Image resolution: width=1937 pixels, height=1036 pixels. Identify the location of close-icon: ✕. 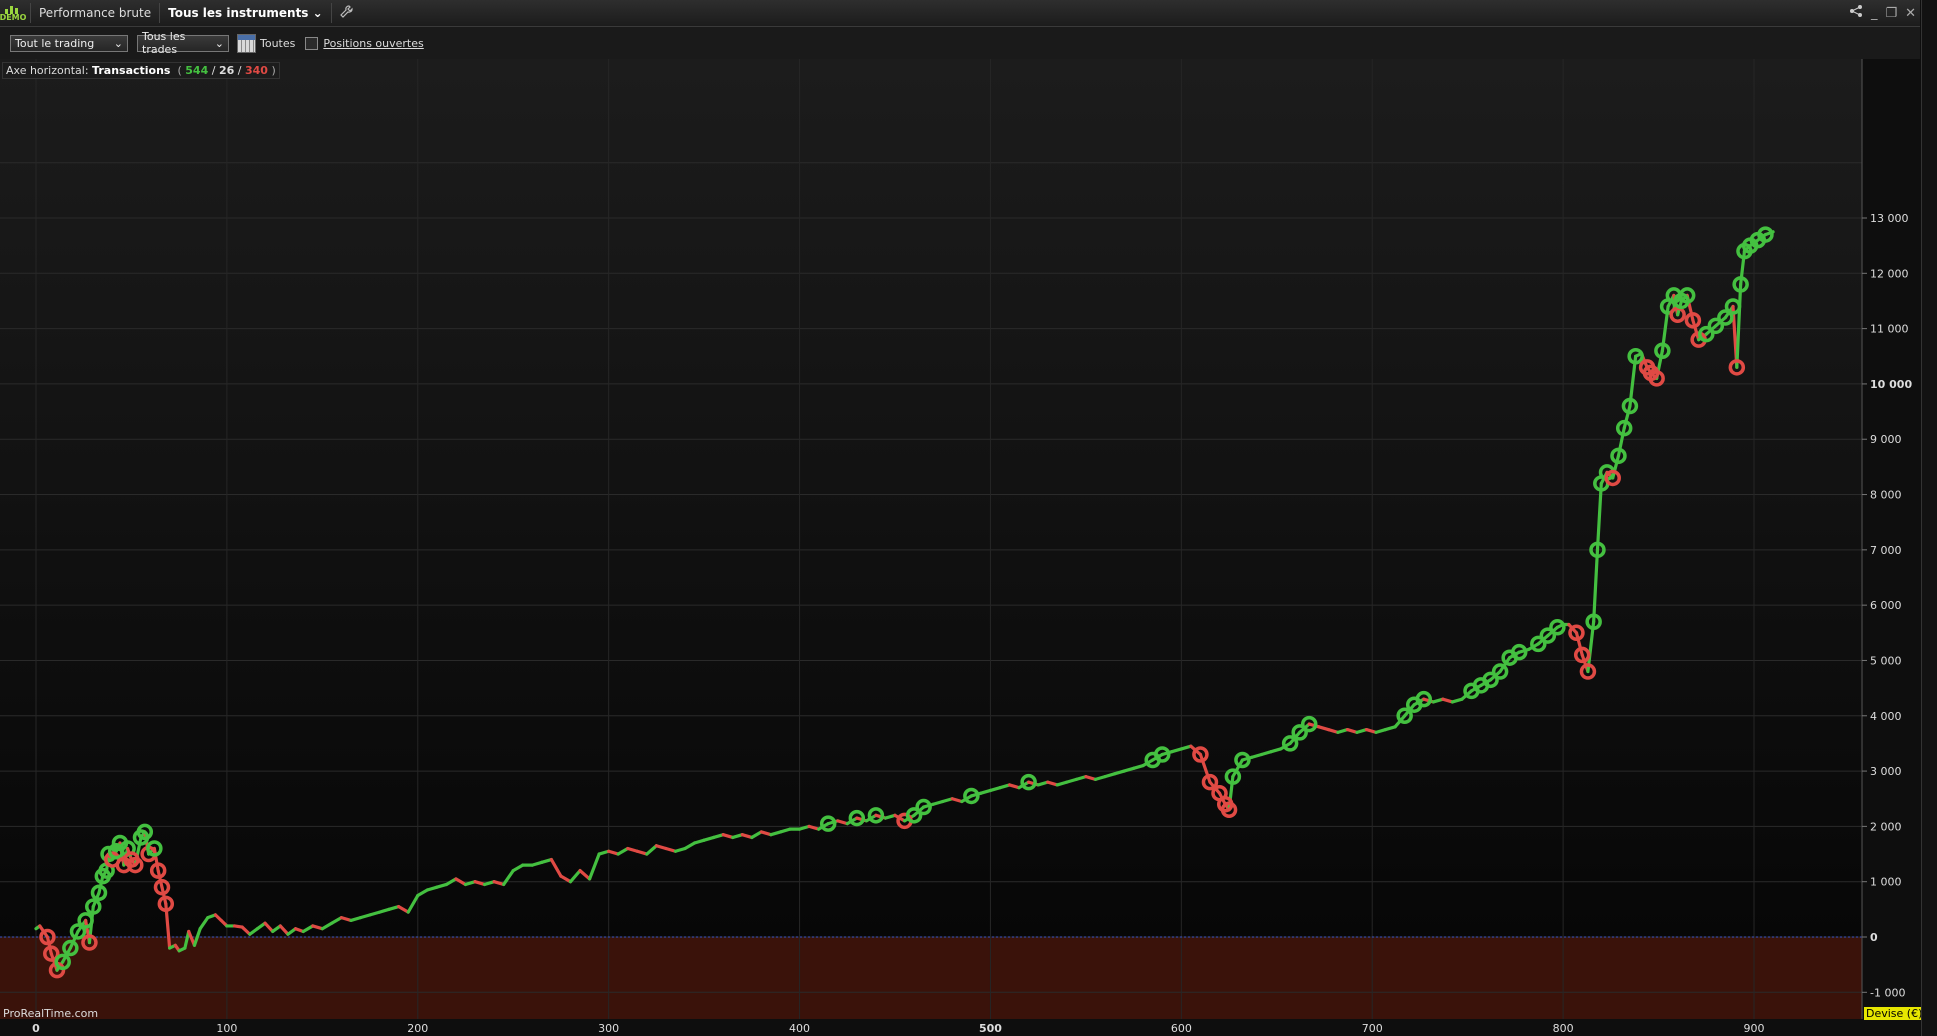
(1910, 13).